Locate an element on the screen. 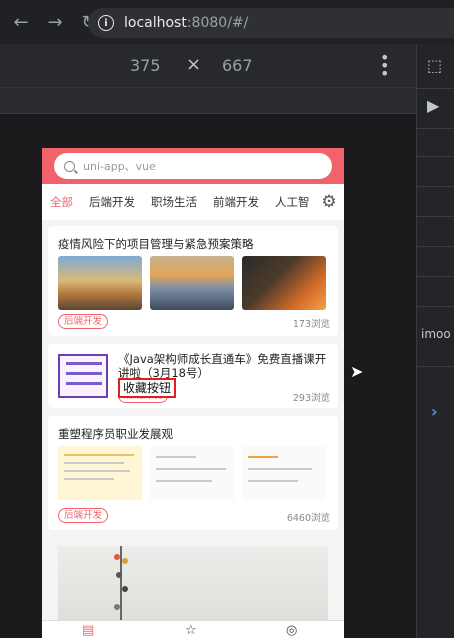  view-count: 293浏览 is located at coordinates (311, 398).